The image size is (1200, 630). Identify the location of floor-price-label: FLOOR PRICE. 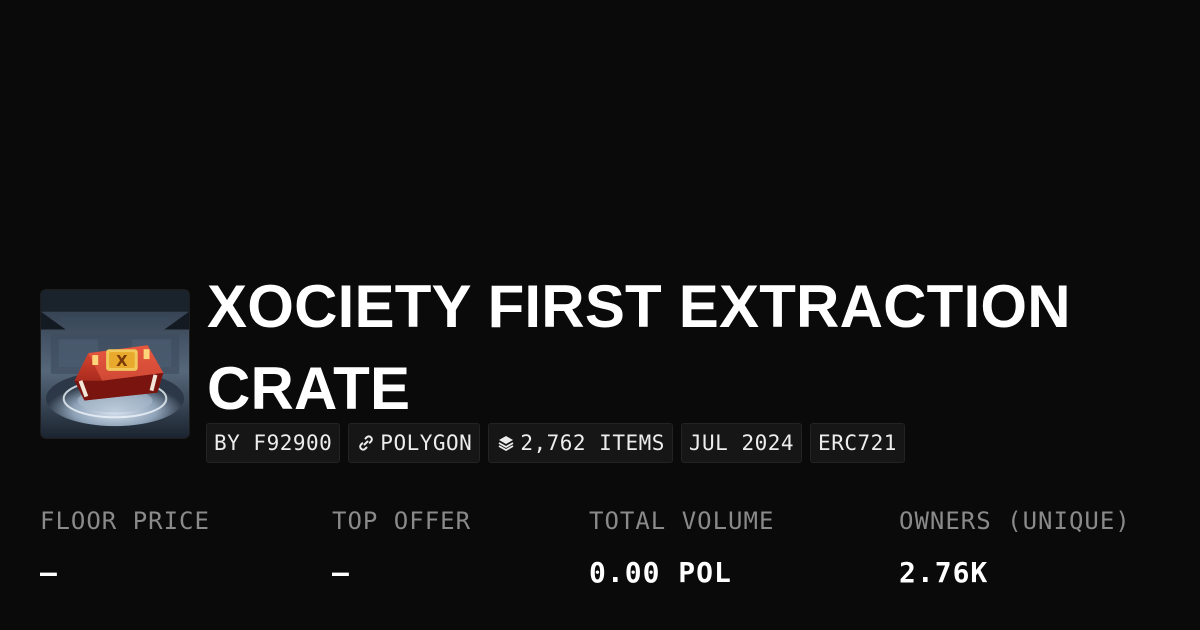
(125, 521).